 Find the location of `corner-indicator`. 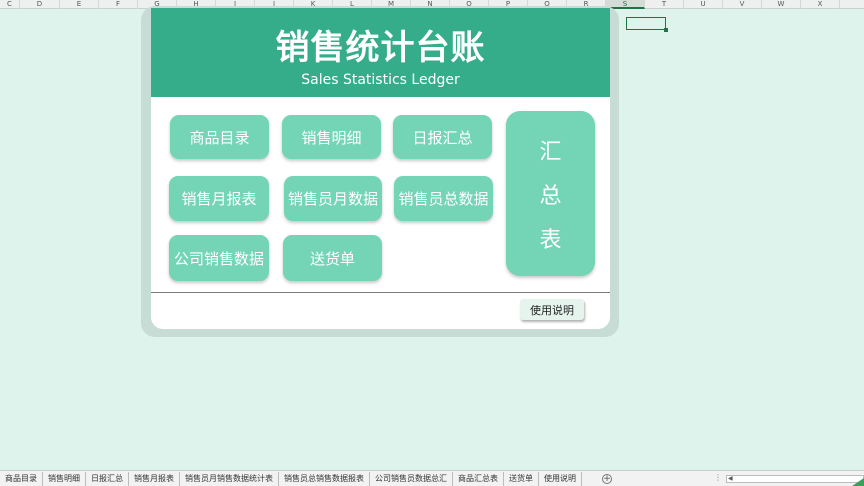

corner-indicator is located at coordinates (858, 482).